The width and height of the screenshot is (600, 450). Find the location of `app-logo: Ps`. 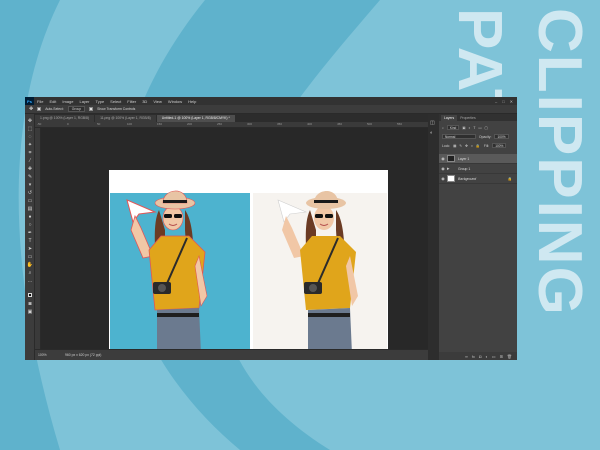

app-logo: Ps is located at coordinates (29, 101).